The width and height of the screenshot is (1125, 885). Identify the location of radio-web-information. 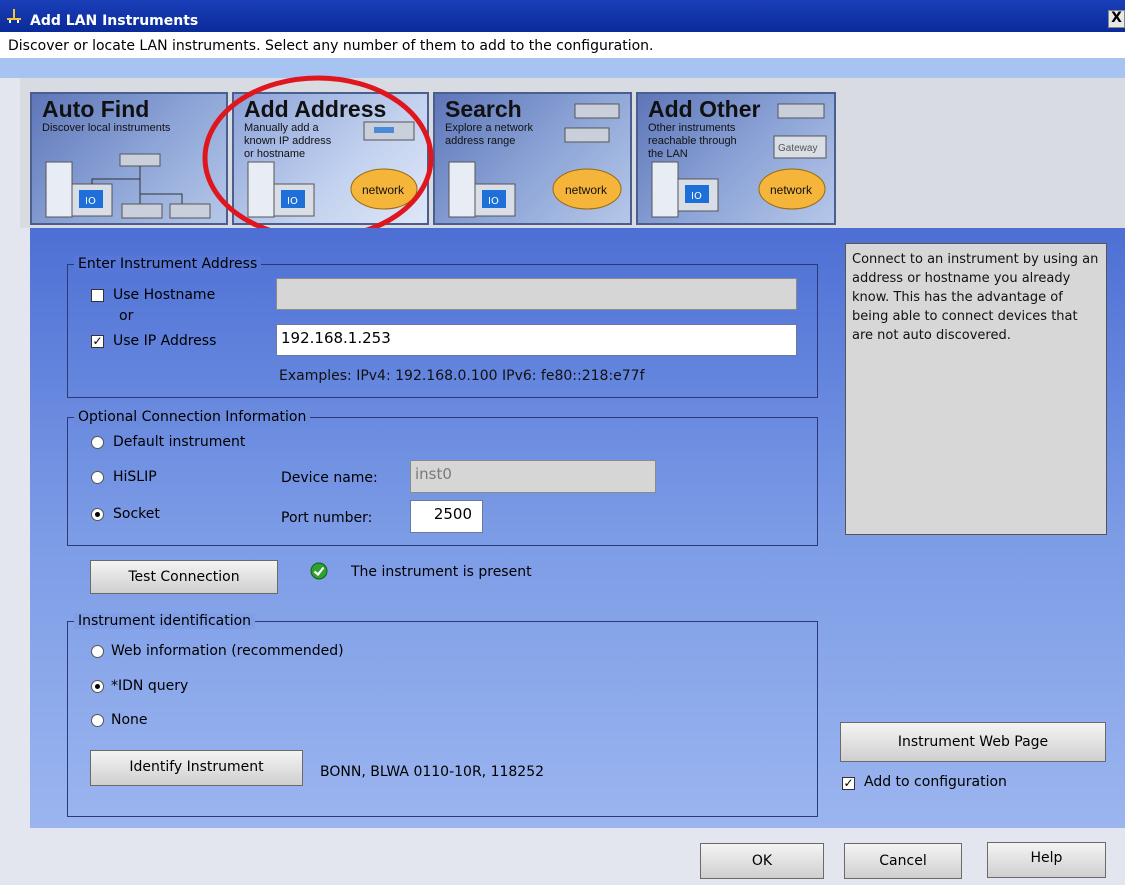
(97, 651).